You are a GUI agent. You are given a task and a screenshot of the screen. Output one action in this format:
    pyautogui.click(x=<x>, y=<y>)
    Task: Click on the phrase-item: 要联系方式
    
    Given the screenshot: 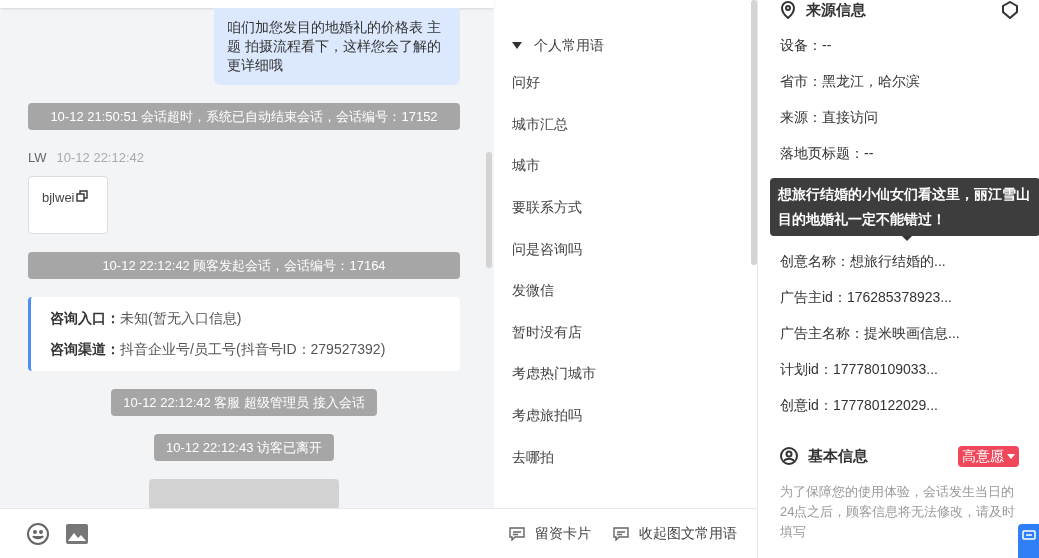 What is the action you would take?
    pyautogui.click(x=627, y=207)
    